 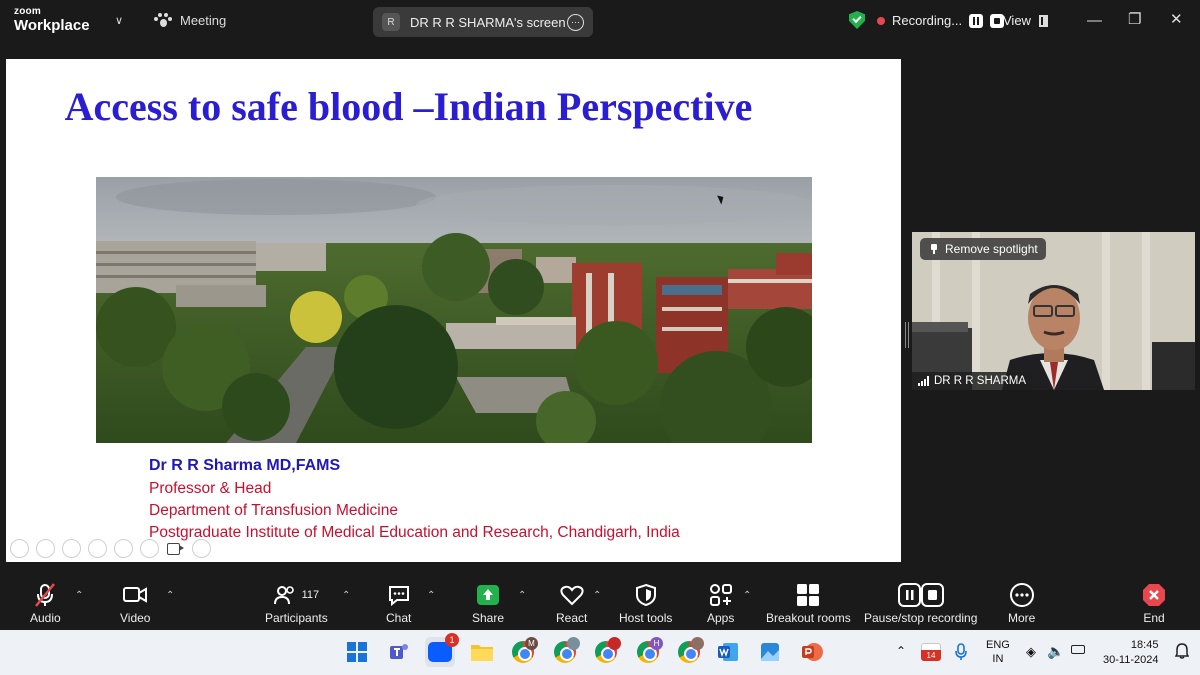 What do you see at coordinates (283, 595) in the screenshot?
I see `participants-icon` at bounding box center [283, 595].